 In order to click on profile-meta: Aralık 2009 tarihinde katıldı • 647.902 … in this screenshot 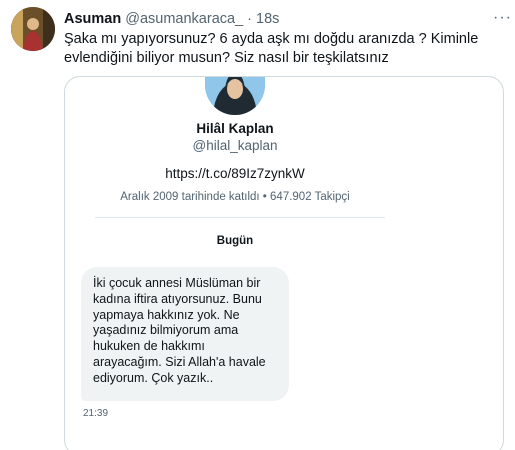, I will do `click(235, 197)`.